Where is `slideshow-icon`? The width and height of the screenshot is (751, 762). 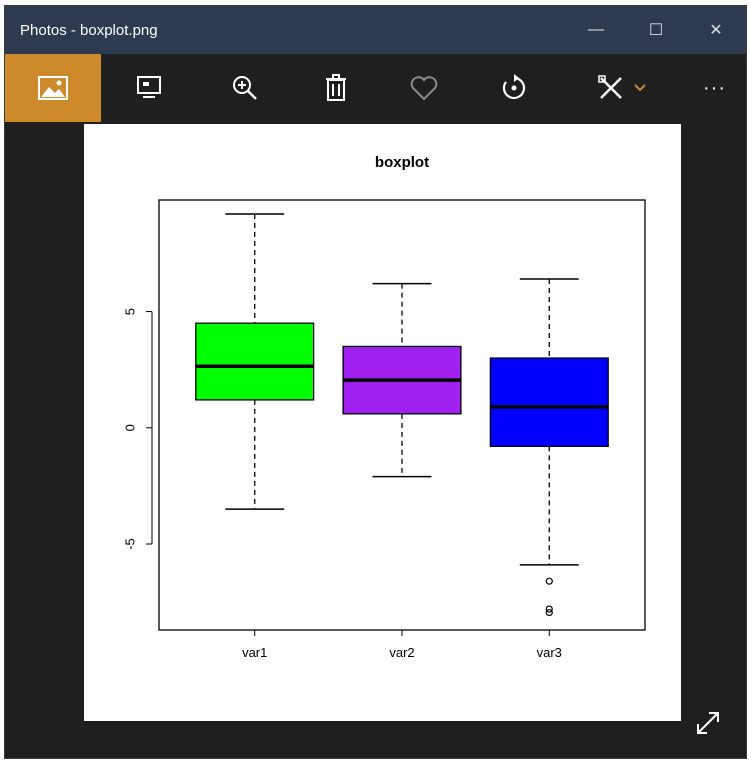 slideshow-icon is located at coordinates (149, 87).